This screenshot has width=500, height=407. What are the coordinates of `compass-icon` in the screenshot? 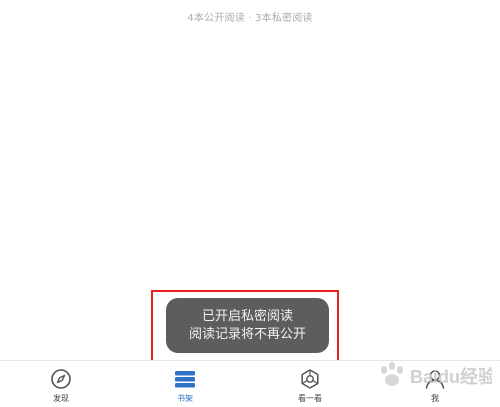 It's located at (61, 379).